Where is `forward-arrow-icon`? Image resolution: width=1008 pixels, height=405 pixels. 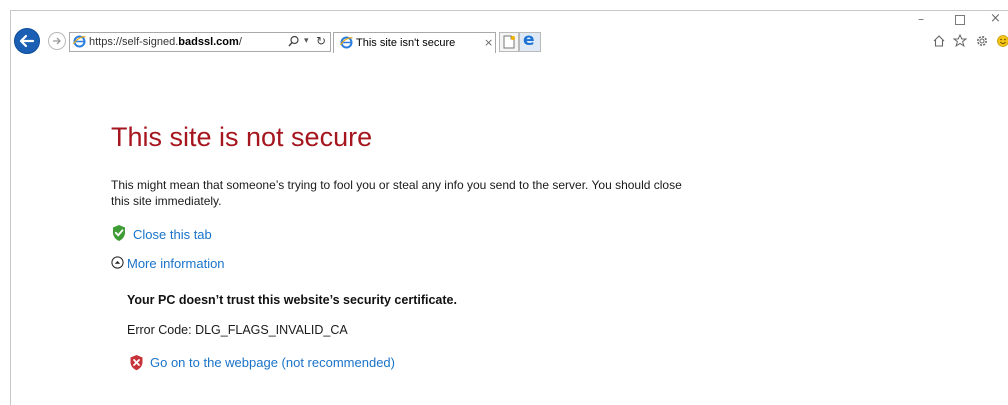
forward-arrow-icon is located at coordinates (57, 41).